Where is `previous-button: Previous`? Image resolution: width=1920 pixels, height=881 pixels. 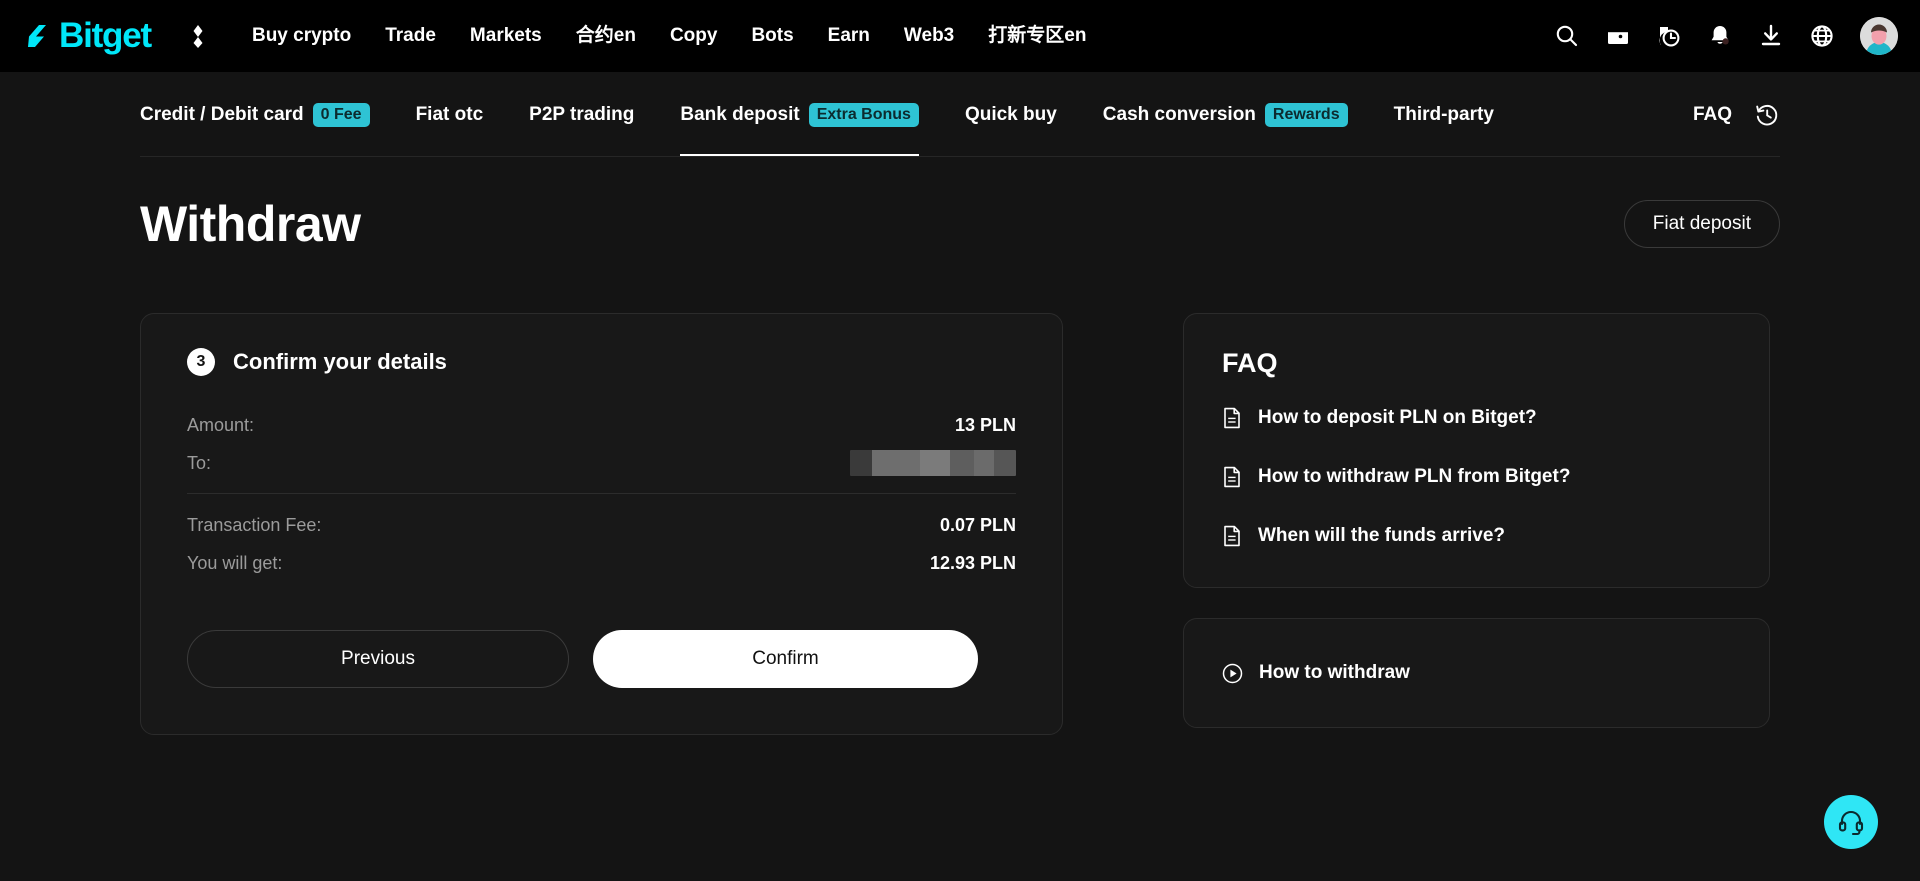
previous-button: Previous is located at coordinates (378, 659).